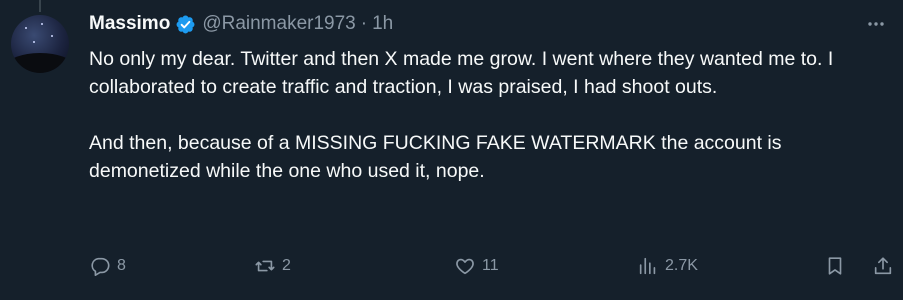 The height and width of the screenshot is (300, 903). I want to click on repost-count: 2, so click(286, 265).